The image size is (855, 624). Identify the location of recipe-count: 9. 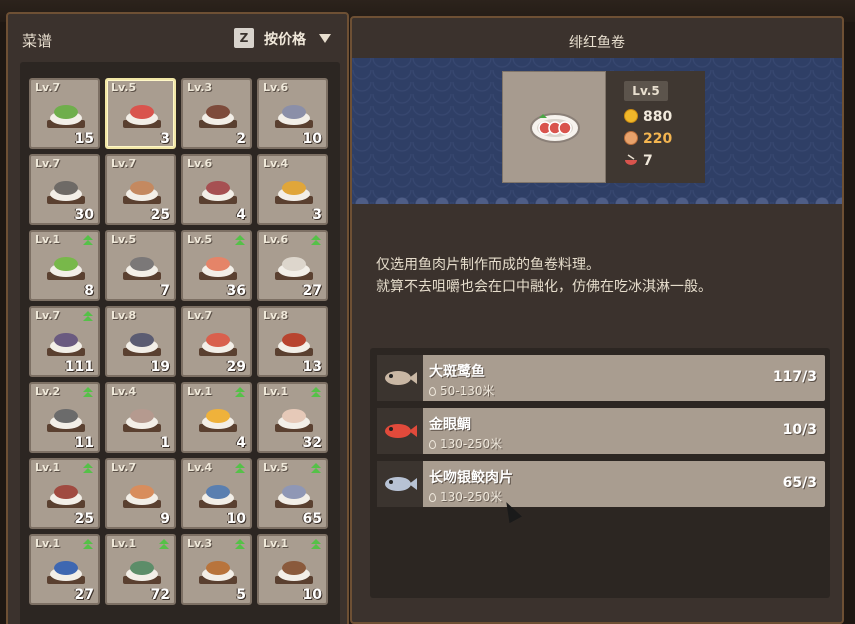
(165, 519).